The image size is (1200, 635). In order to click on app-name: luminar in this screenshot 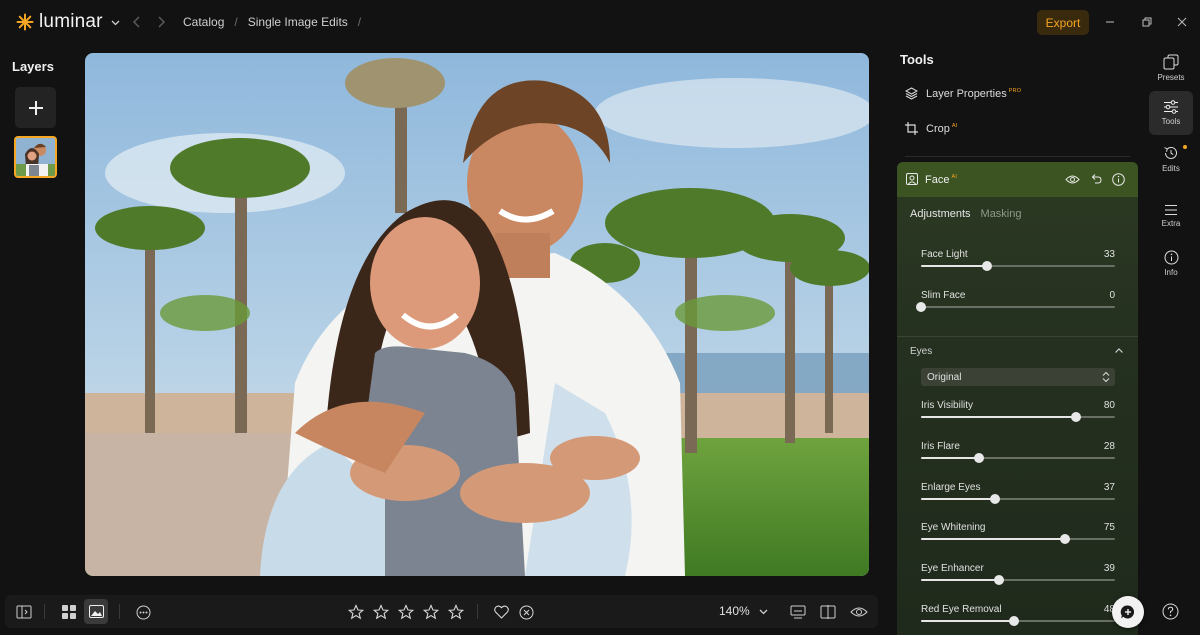, I will do `click(71, 21)`.